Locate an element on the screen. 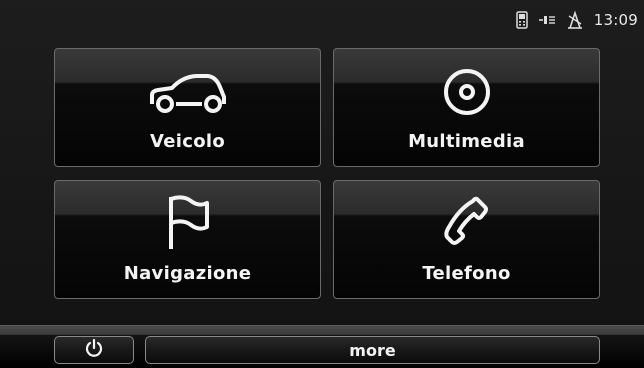 The height and width of the screenshot is (368, 644). tile-label: Navigazione is located at coordinates (187, 273).